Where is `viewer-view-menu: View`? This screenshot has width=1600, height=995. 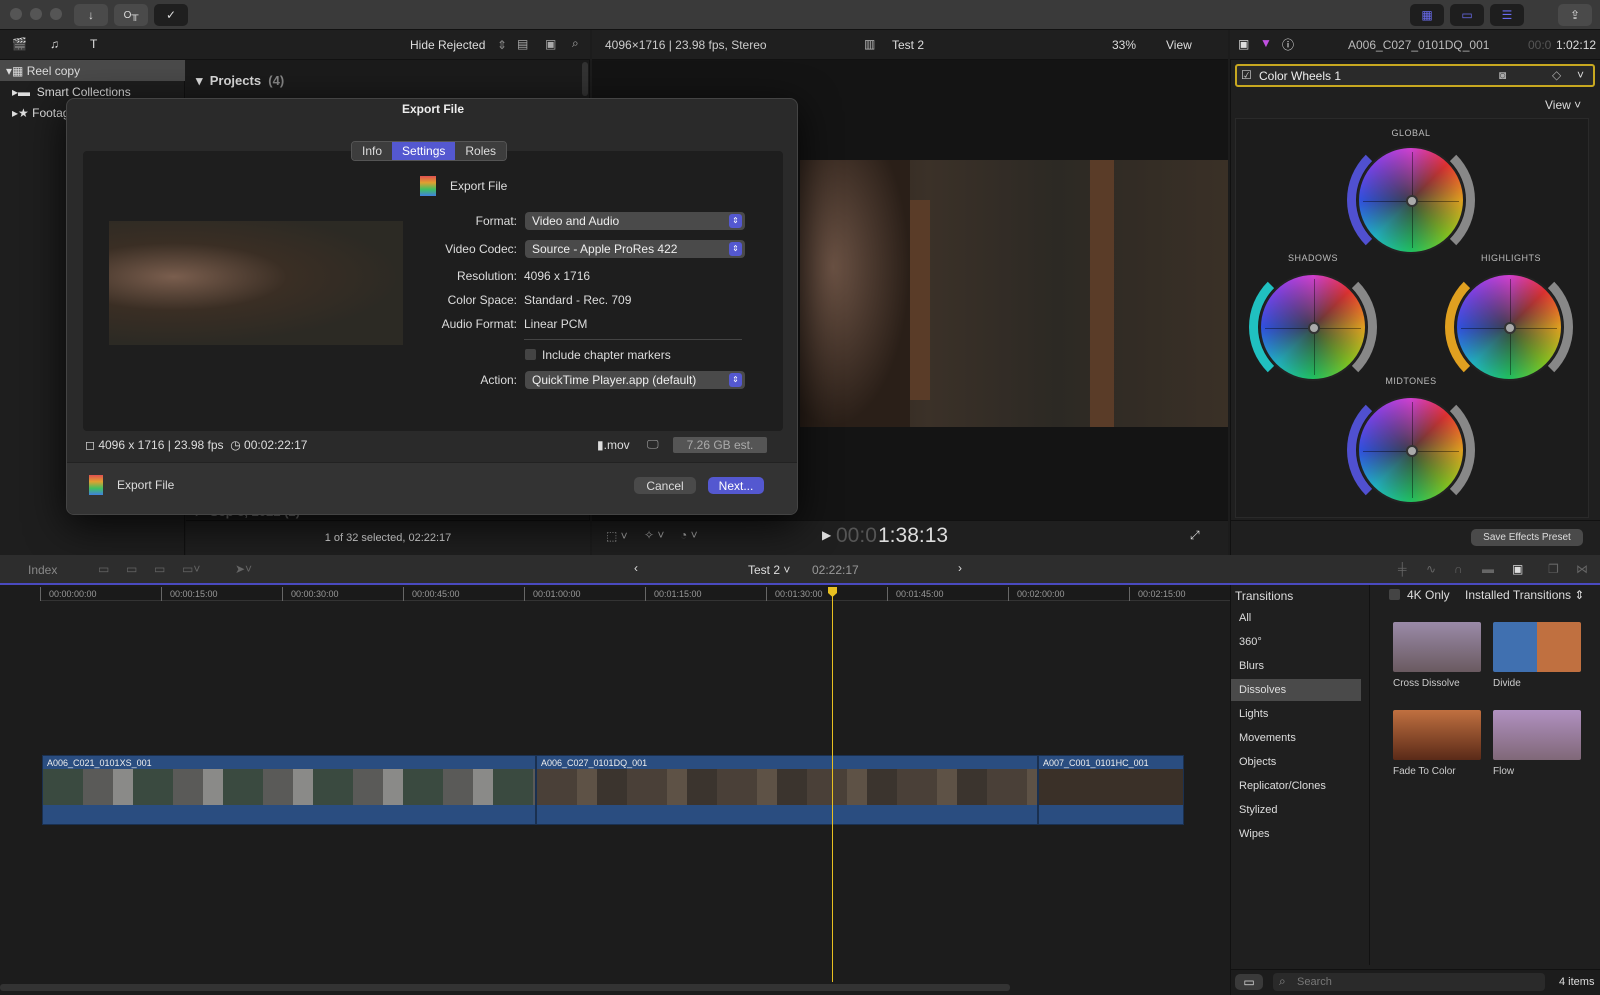 viewer-view-menu: View is located at coordinates (1179, 45).